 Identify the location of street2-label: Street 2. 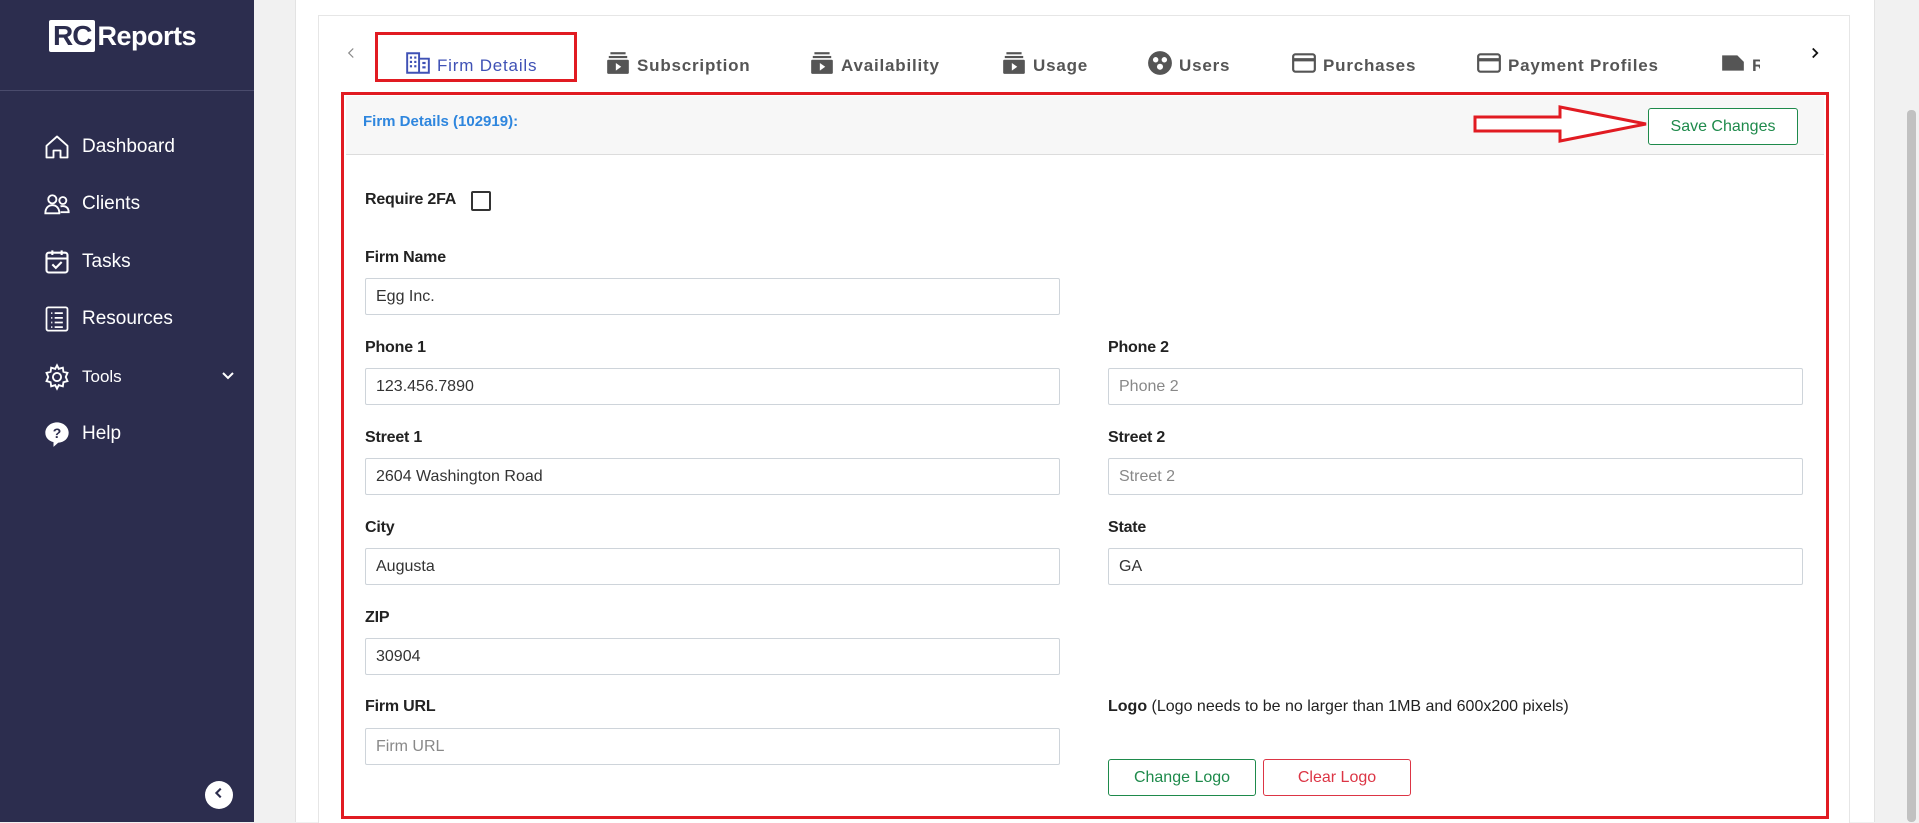
(1137, 437).